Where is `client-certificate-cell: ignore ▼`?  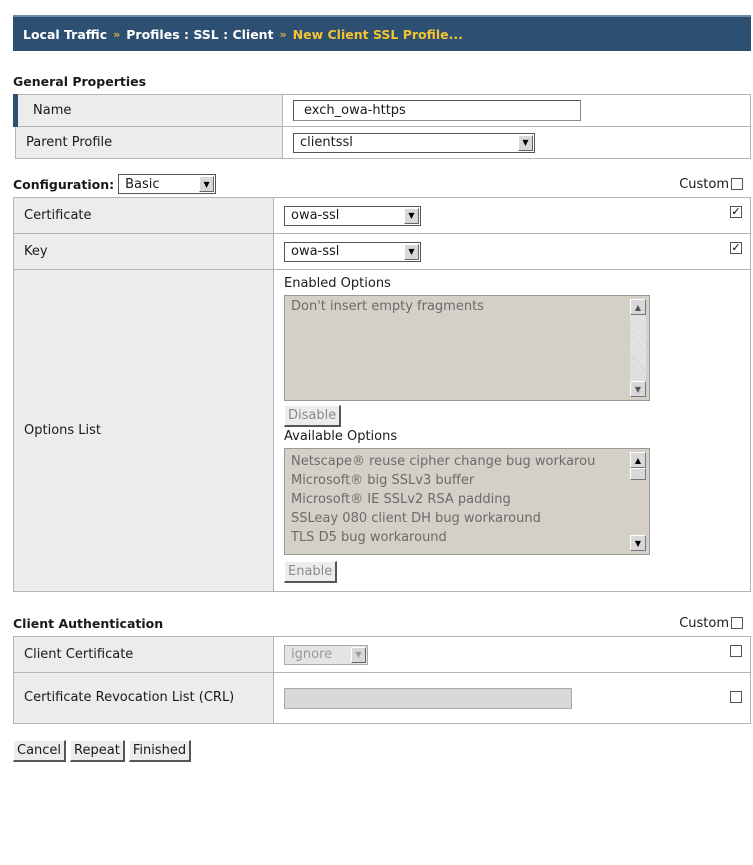
client-certificate-cell: ignore ▼ is located at coordinates (512, 654).